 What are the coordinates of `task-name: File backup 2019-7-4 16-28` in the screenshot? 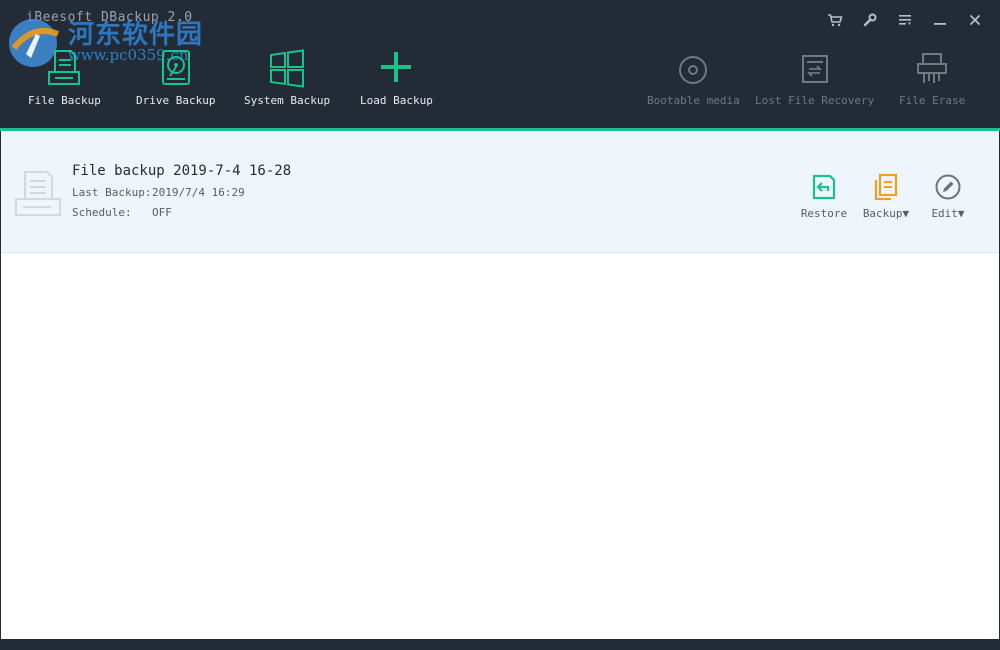 It's located at (182, 171).